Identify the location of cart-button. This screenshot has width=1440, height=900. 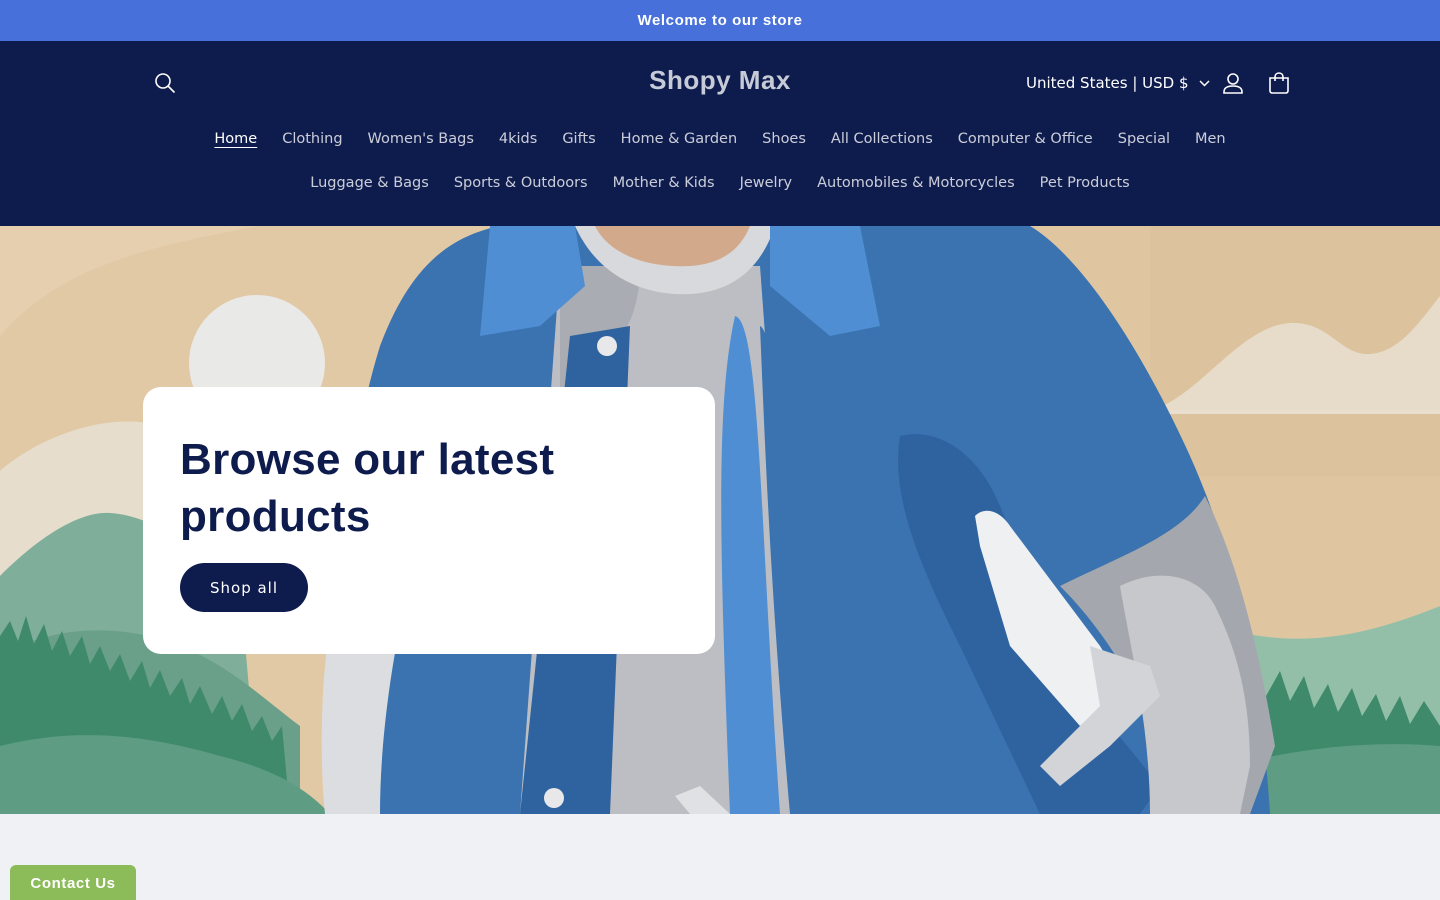
(1279, 83).